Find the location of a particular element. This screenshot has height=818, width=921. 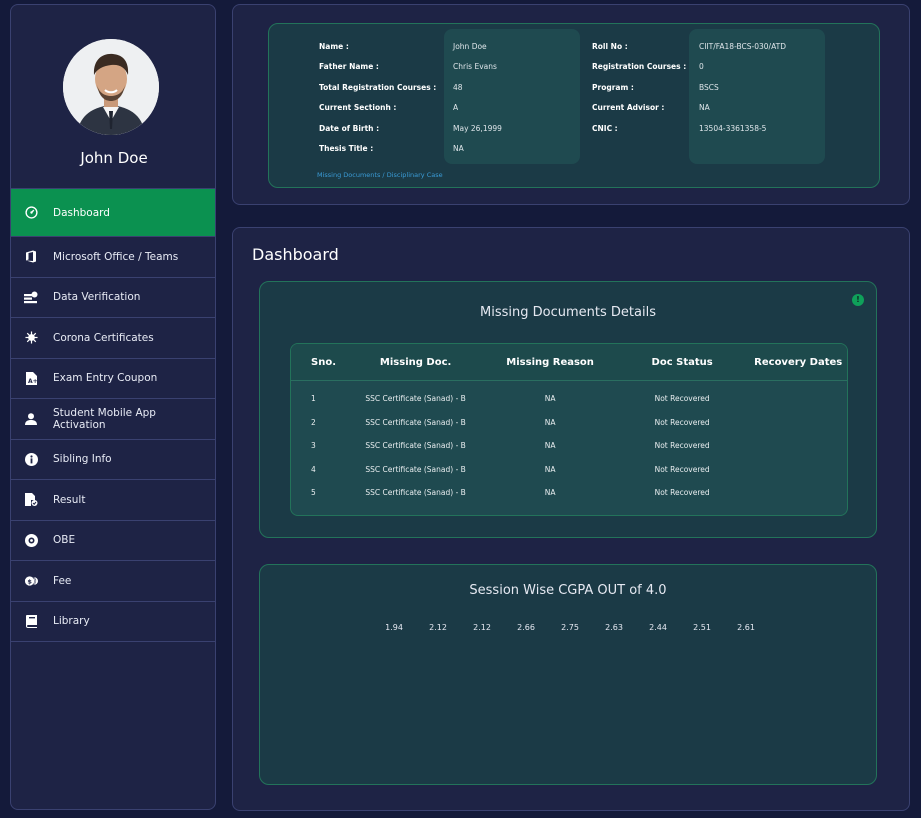

sidebar-item-corona-certificates: Corona Certificates is located at coordinates (113, 338).